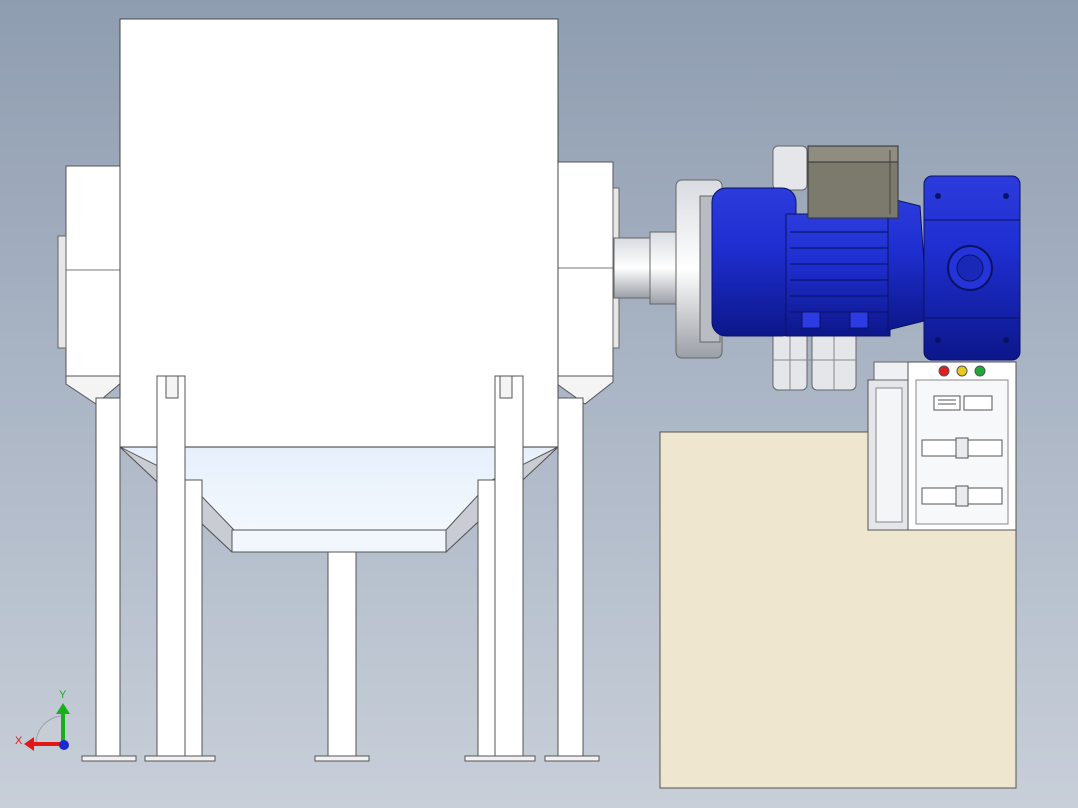  I want to click on yellow-light, so click(962, 371).